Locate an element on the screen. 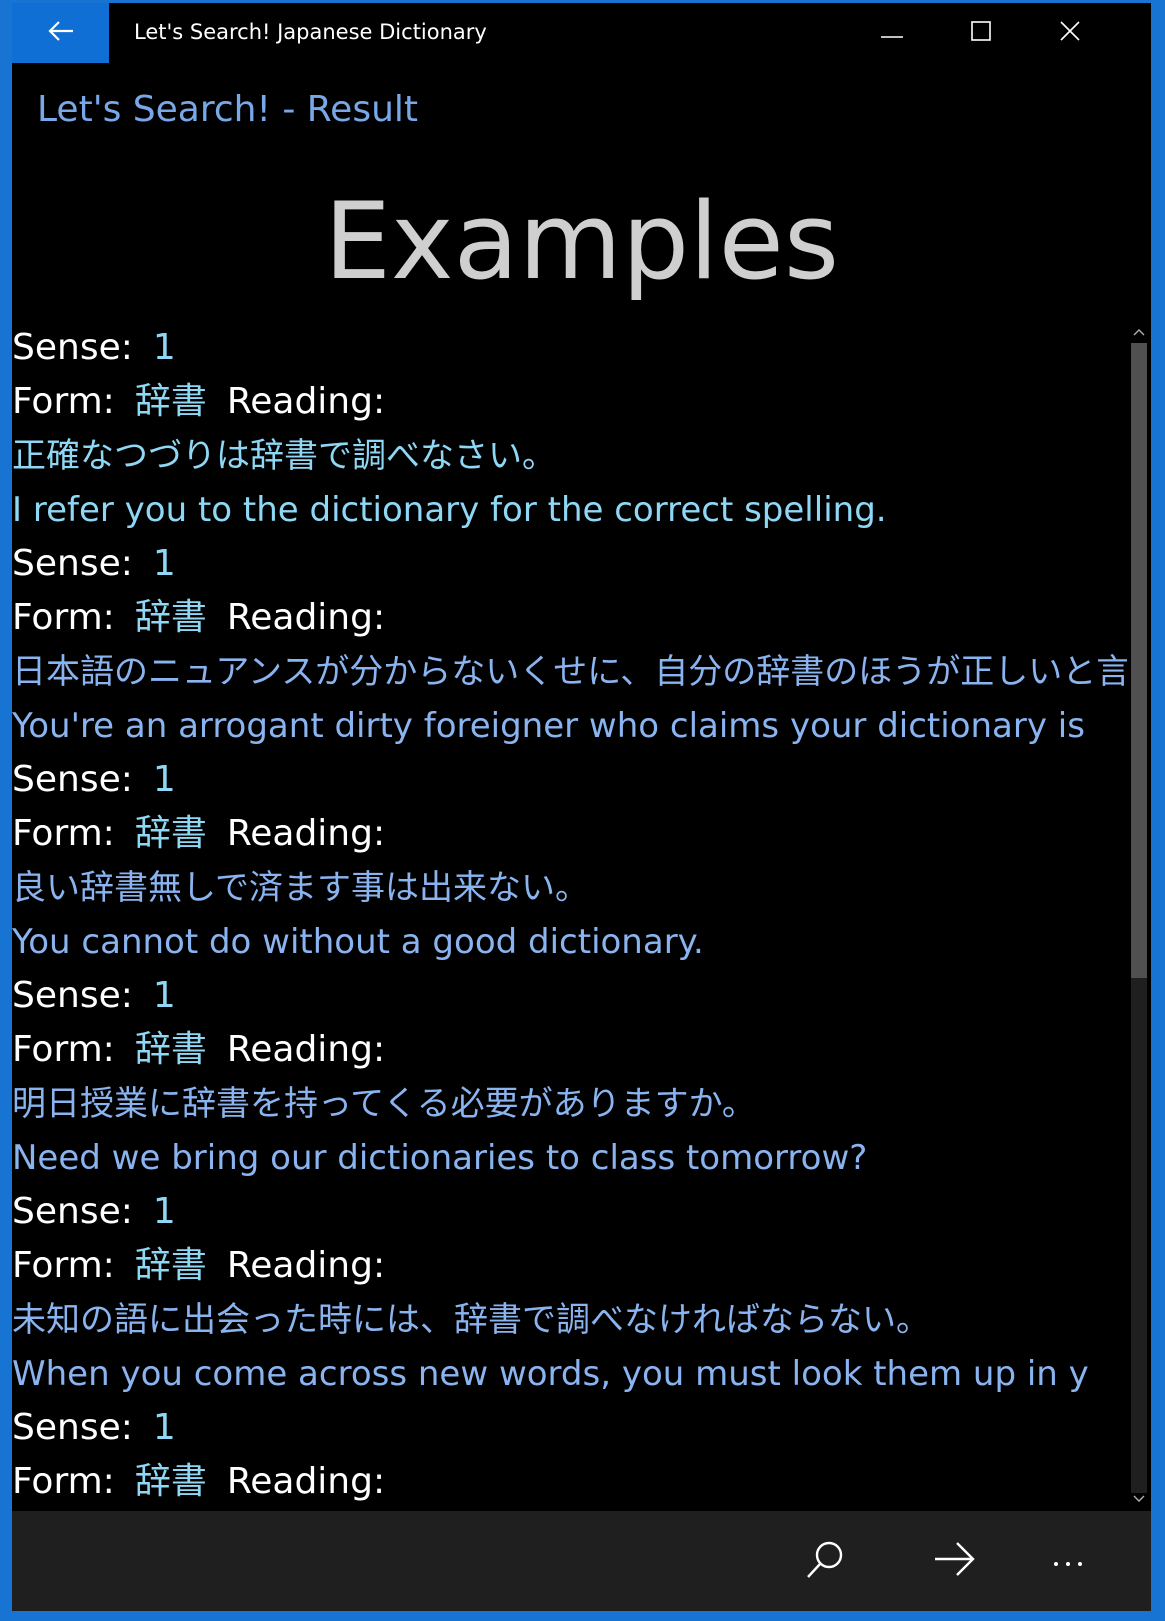 The width and height of the screenshot is (1165, 1621). minimize-icon is located at coordinates (892, 33).